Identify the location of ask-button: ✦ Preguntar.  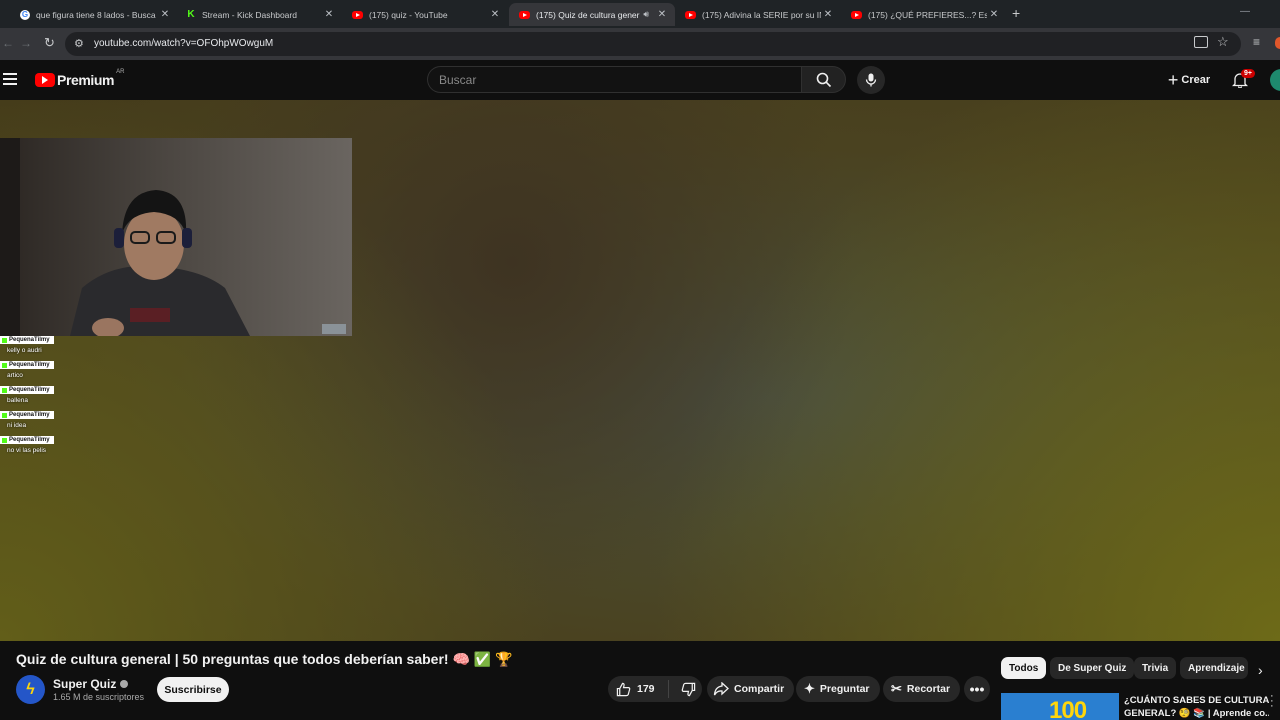
(838, 689).